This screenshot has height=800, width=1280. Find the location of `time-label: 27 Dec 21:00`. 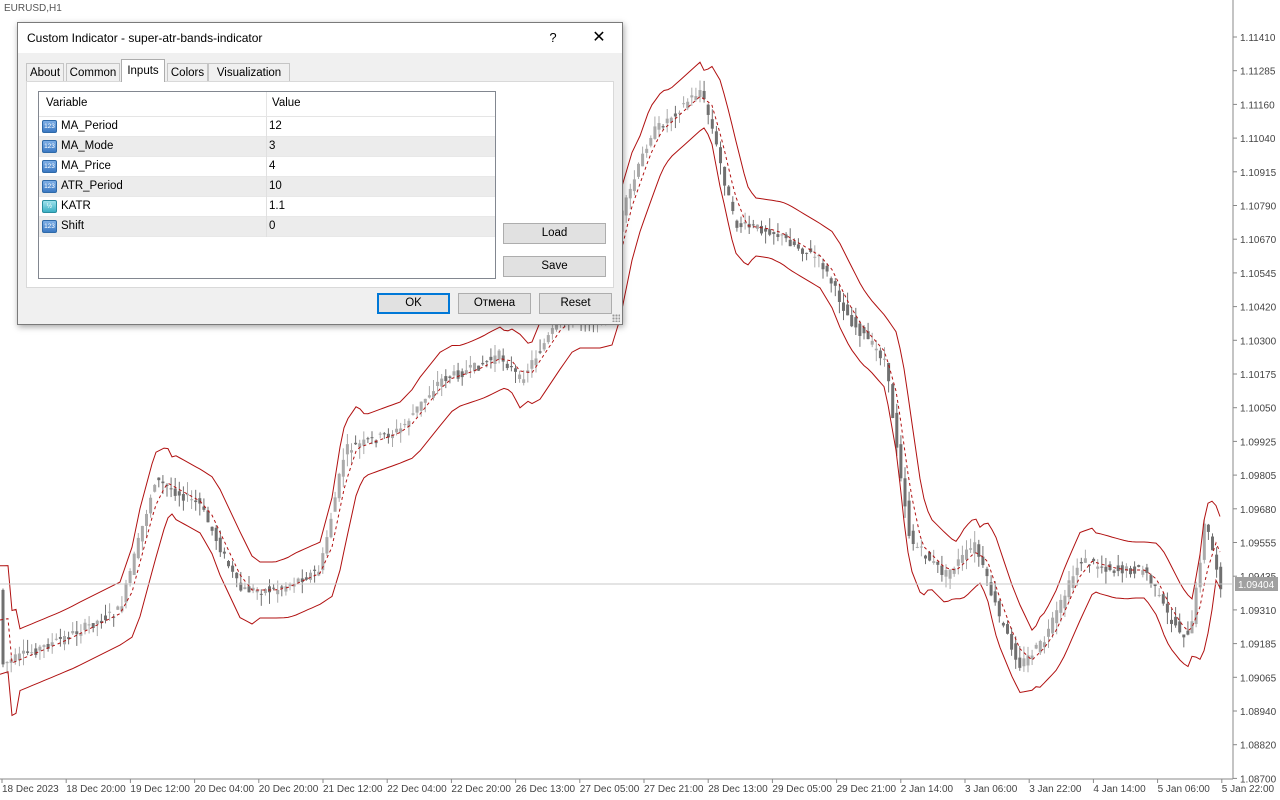

time-label: 27 Dec 21:00 is located at coordinates (674, 789).